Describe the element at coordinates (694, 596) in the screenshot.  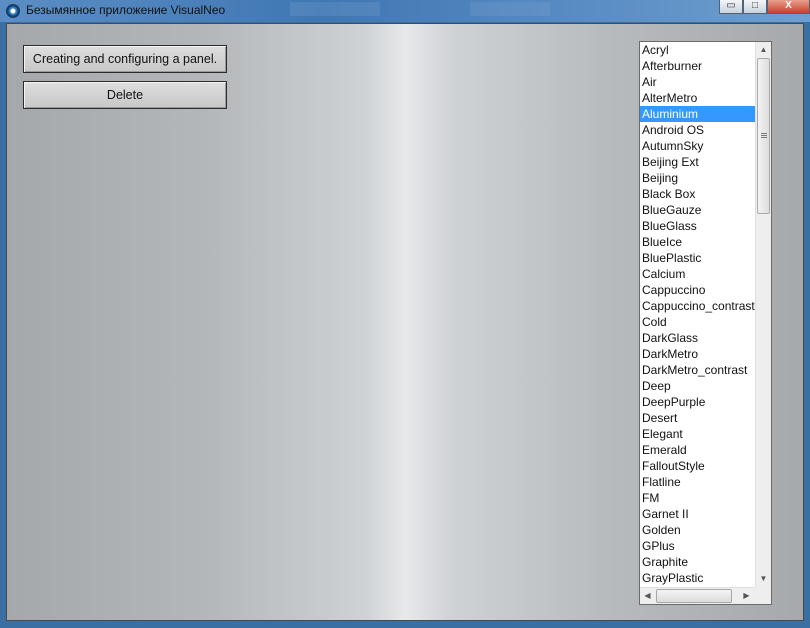
I see `horizontal-scroll-thumb` at that location.